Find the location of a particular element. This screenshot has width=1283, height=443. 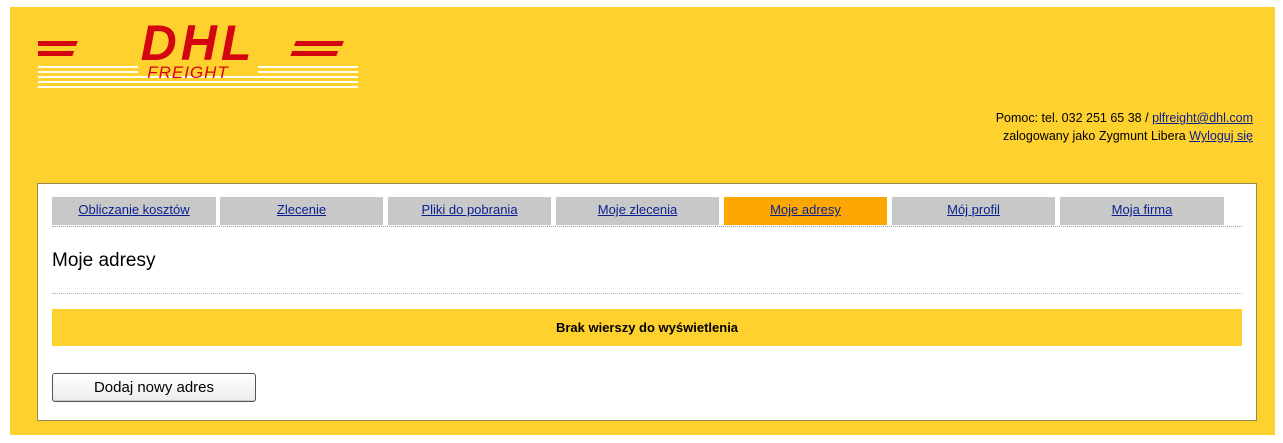

tab-moj-profil: Mój profil is located at coordinates (973, 211).